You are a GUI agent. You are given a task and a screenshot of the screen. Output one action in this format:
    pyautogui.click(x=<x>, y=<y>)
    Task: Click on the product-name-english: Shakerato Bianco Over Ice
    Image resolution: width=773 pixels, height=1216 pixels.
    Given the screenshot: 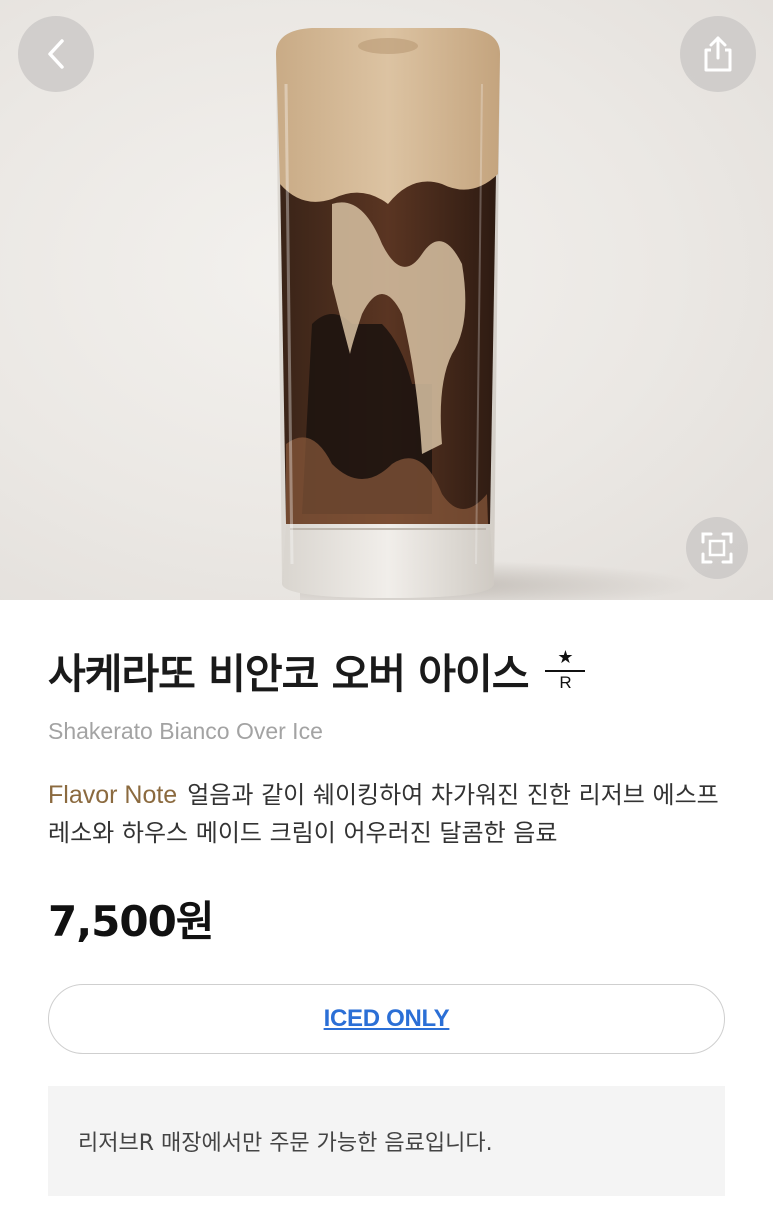 What is the action you would take?
    pyautogui.click(x=185, y=731)
    